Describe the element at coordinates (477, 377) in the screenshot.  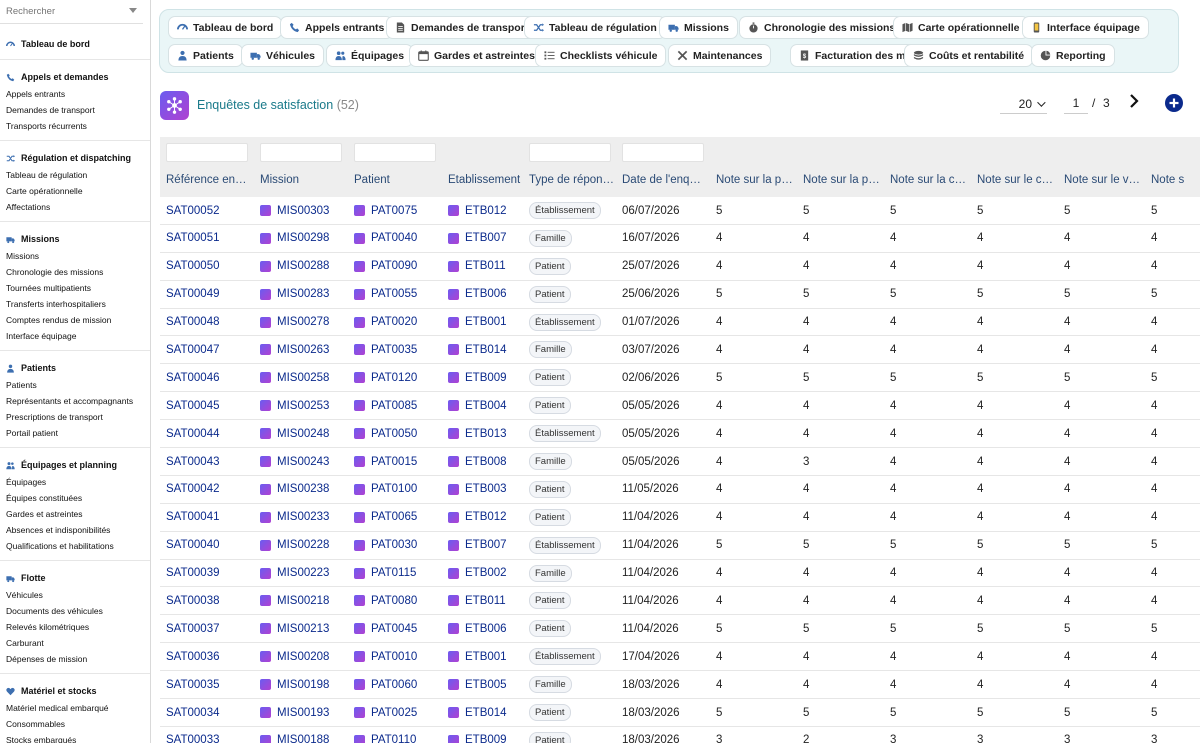
I see `establishment-link: ETB009` at that location.